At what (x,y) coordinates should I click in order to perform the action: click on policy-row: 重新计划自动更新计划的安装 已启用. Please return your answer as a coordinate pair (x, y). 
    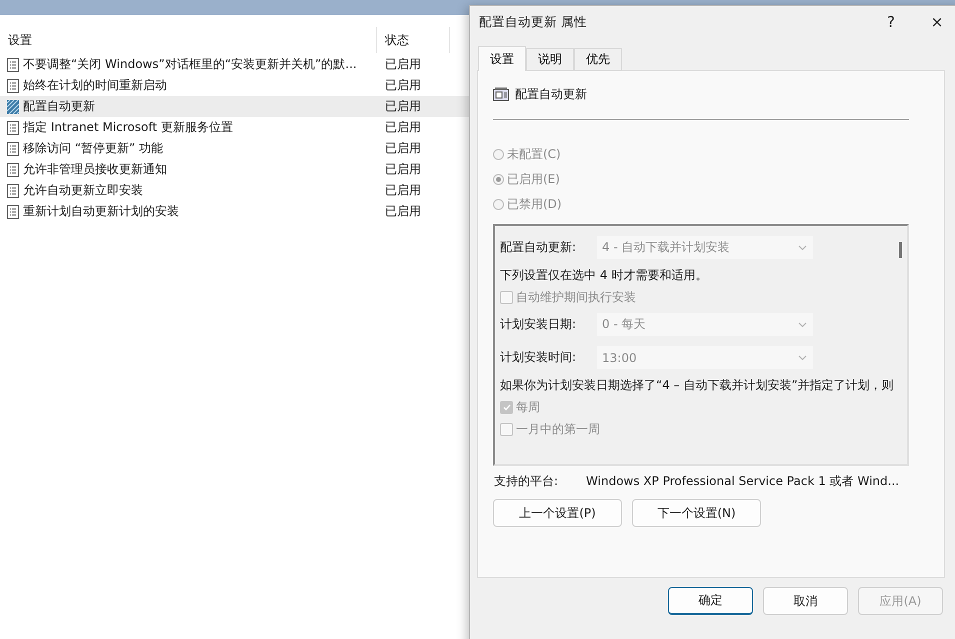
    Looking at the image, I should click on (235, 211).